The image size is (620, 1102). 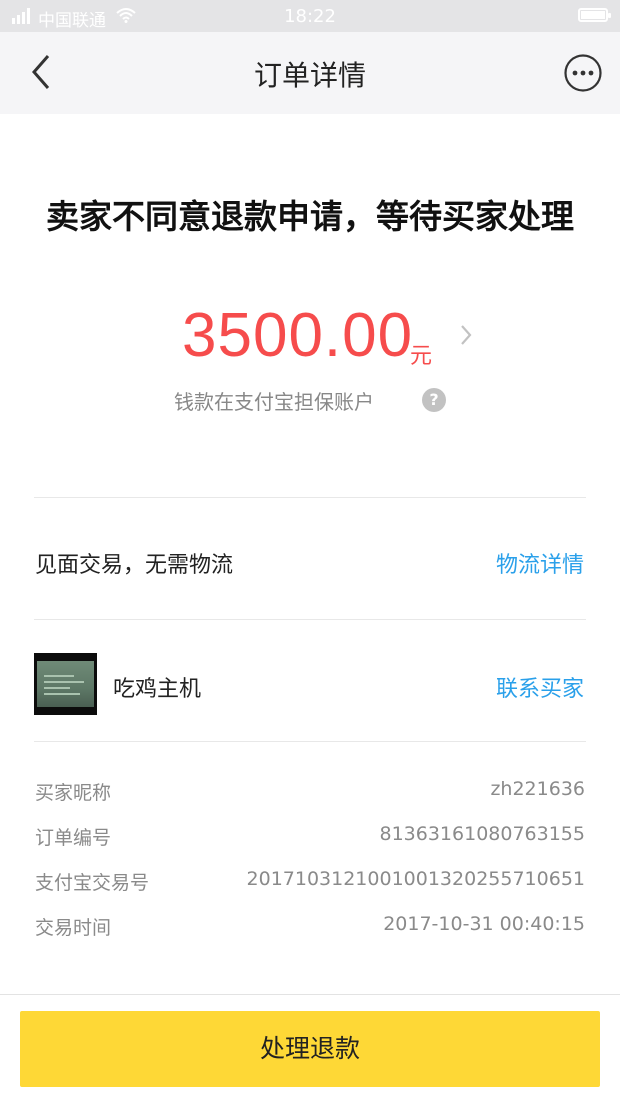 What do you see at coordinates (73, 793) in the screenshot?
I see `buyer-nick-label: 买家昵称` at bounding box center [73, 793].